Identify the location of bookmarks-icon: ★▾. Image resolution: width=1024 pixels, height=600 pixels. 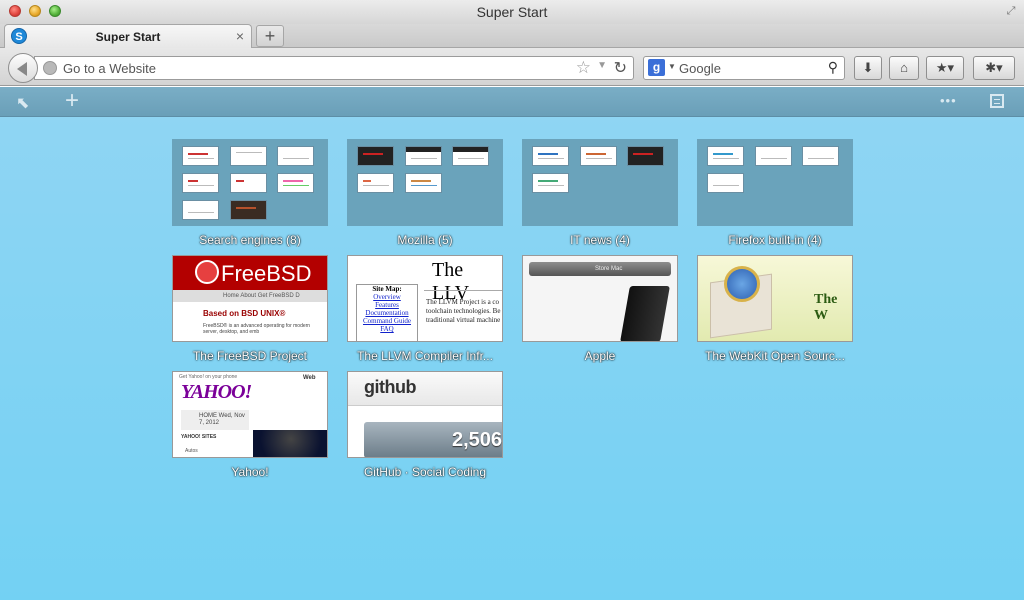
(945, 67).